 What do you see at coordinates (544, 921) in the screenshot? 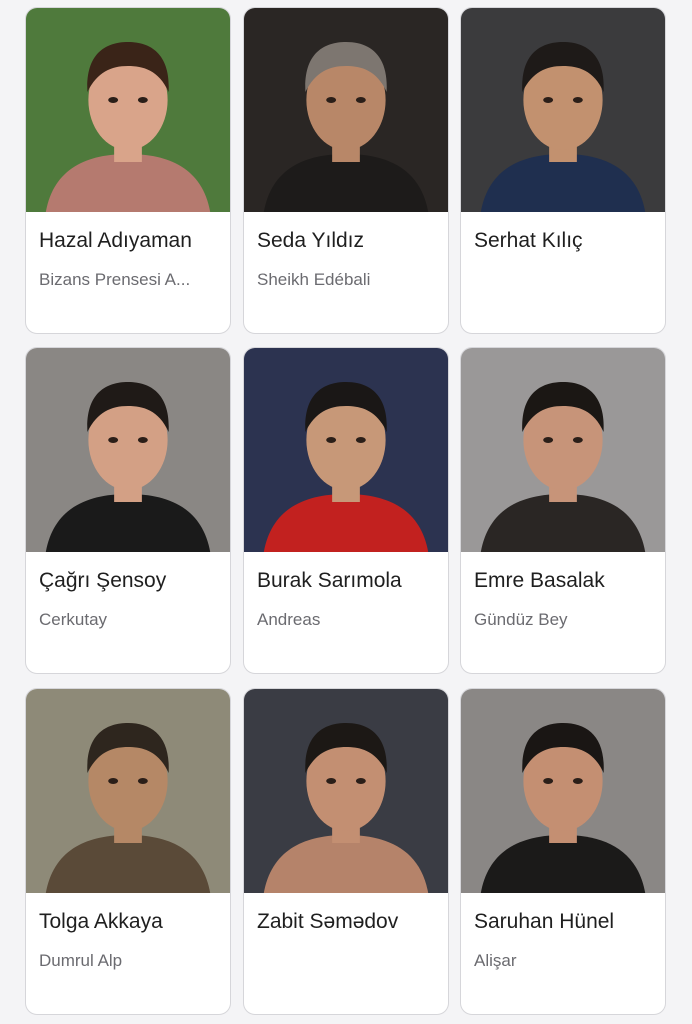
I see `actor-name: Saruhan Hünel` at bounding box center [544, 921].